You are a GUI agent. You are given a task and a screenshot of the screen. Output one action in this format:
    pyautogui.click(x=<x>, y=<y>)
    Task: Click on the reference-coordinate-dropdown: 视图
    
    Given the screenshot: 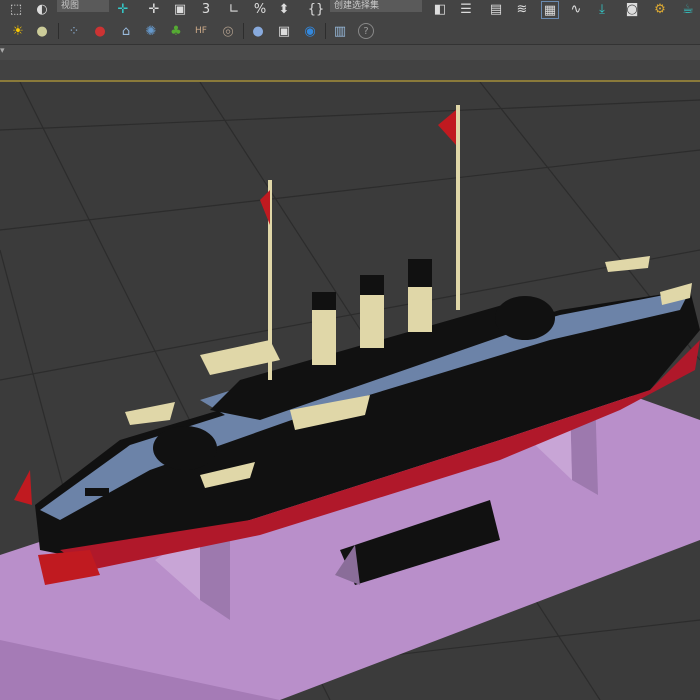 What is the action you would take?
    pyautogui.click(x=83, y=6)
    